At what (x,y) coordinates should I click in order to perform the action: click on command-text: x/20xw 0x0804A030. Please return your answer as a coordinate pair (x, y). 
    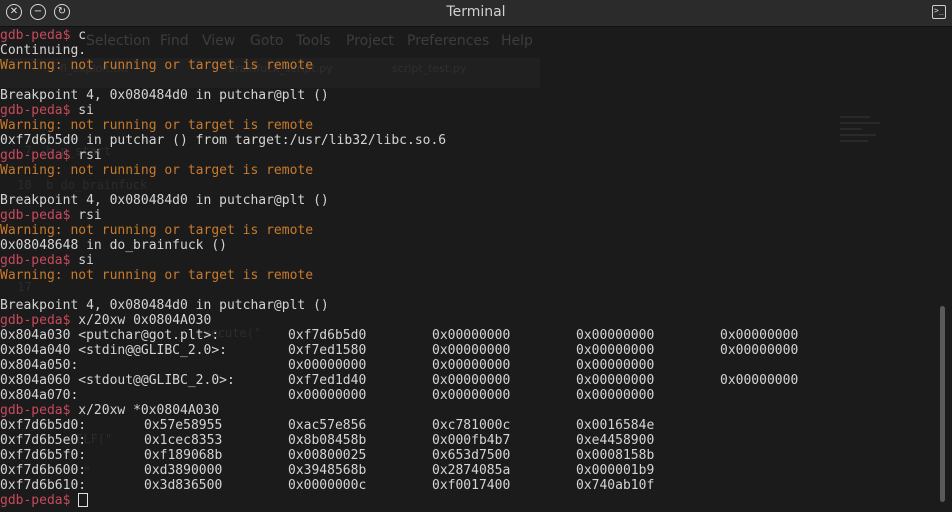
    Looking at the image, I should click on (141, 320).